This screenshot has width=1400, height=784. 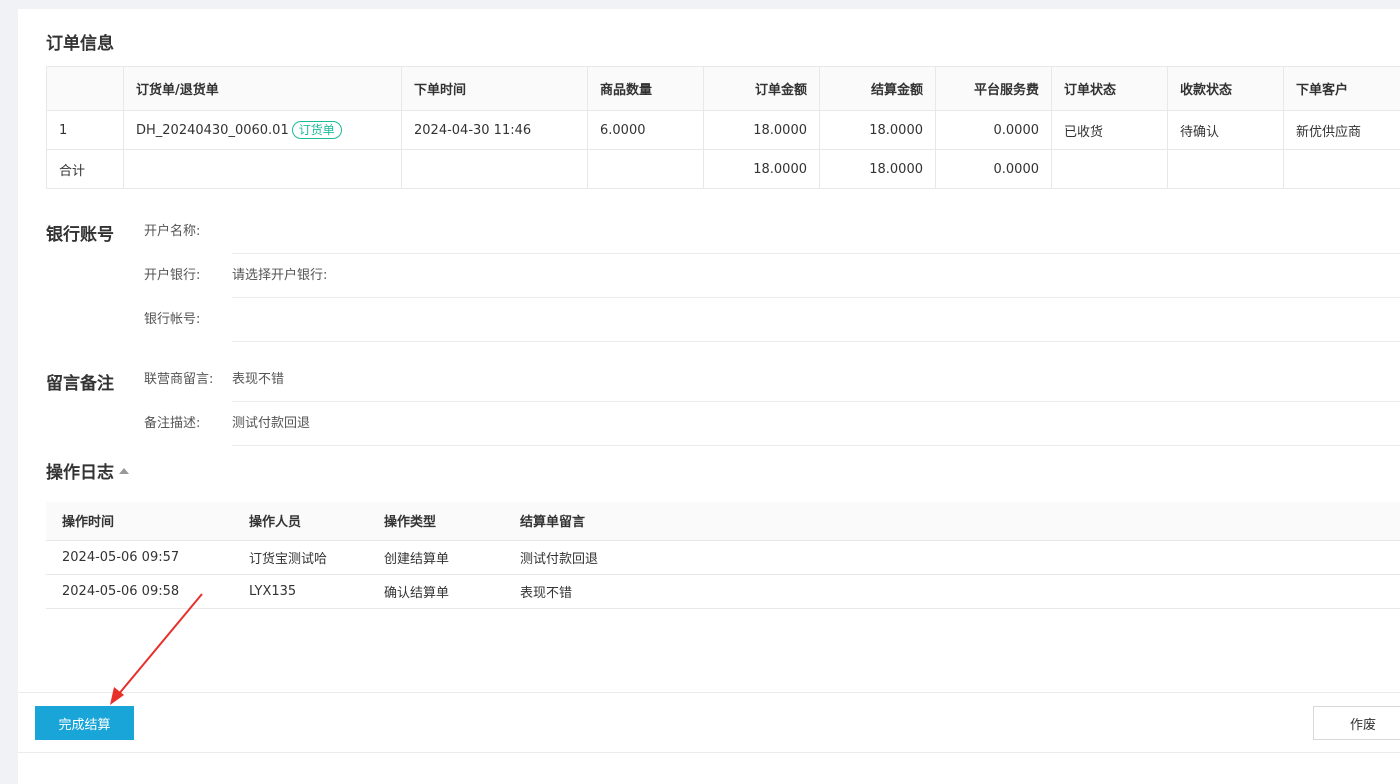 What do you see at coordinates (709, 692) in the screenshot?
I see `footer-divider` at bounding box center [709, 692].